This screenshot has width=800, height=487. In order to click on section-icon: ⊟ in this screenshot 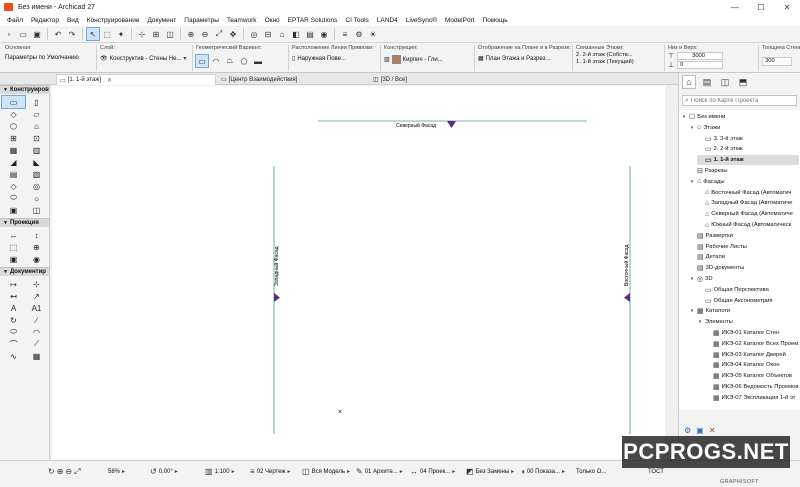, I will do `click(268, 34)`.